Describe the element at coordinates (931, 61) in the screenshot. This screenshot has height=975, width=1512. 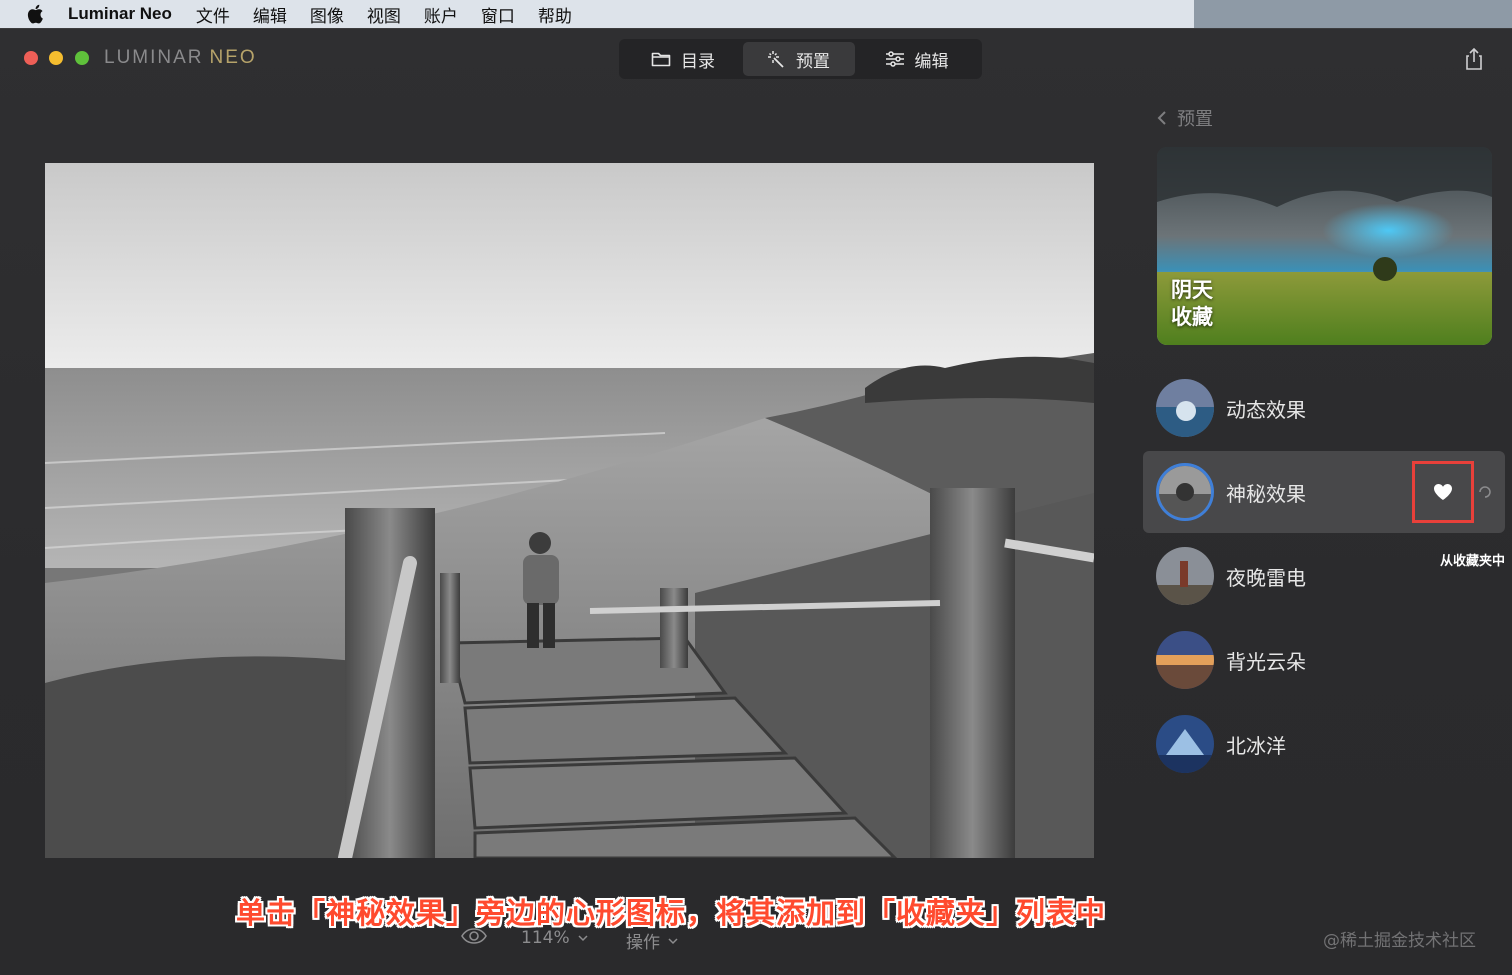
I see `tab-edit-label: 编辑` at that location.